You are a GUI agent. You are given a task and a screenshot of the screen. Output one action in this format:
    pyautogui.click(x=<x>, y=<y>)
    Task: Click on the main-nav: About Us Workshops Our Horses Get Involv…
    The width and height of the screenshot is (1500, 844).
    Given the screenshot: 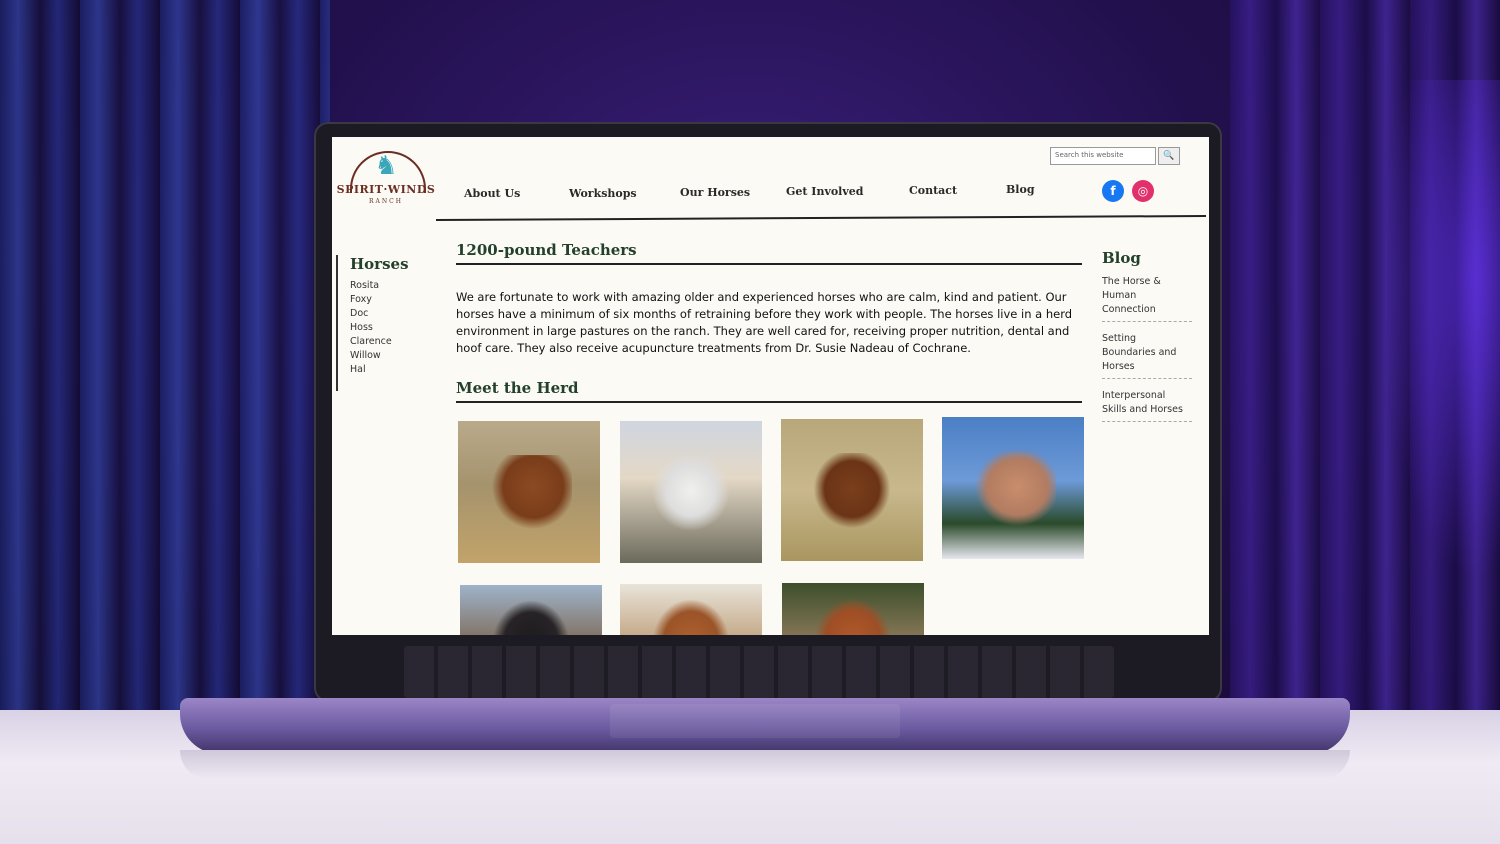 What is the action you would take?
    pyautogui.click(x=754, y=194)
    